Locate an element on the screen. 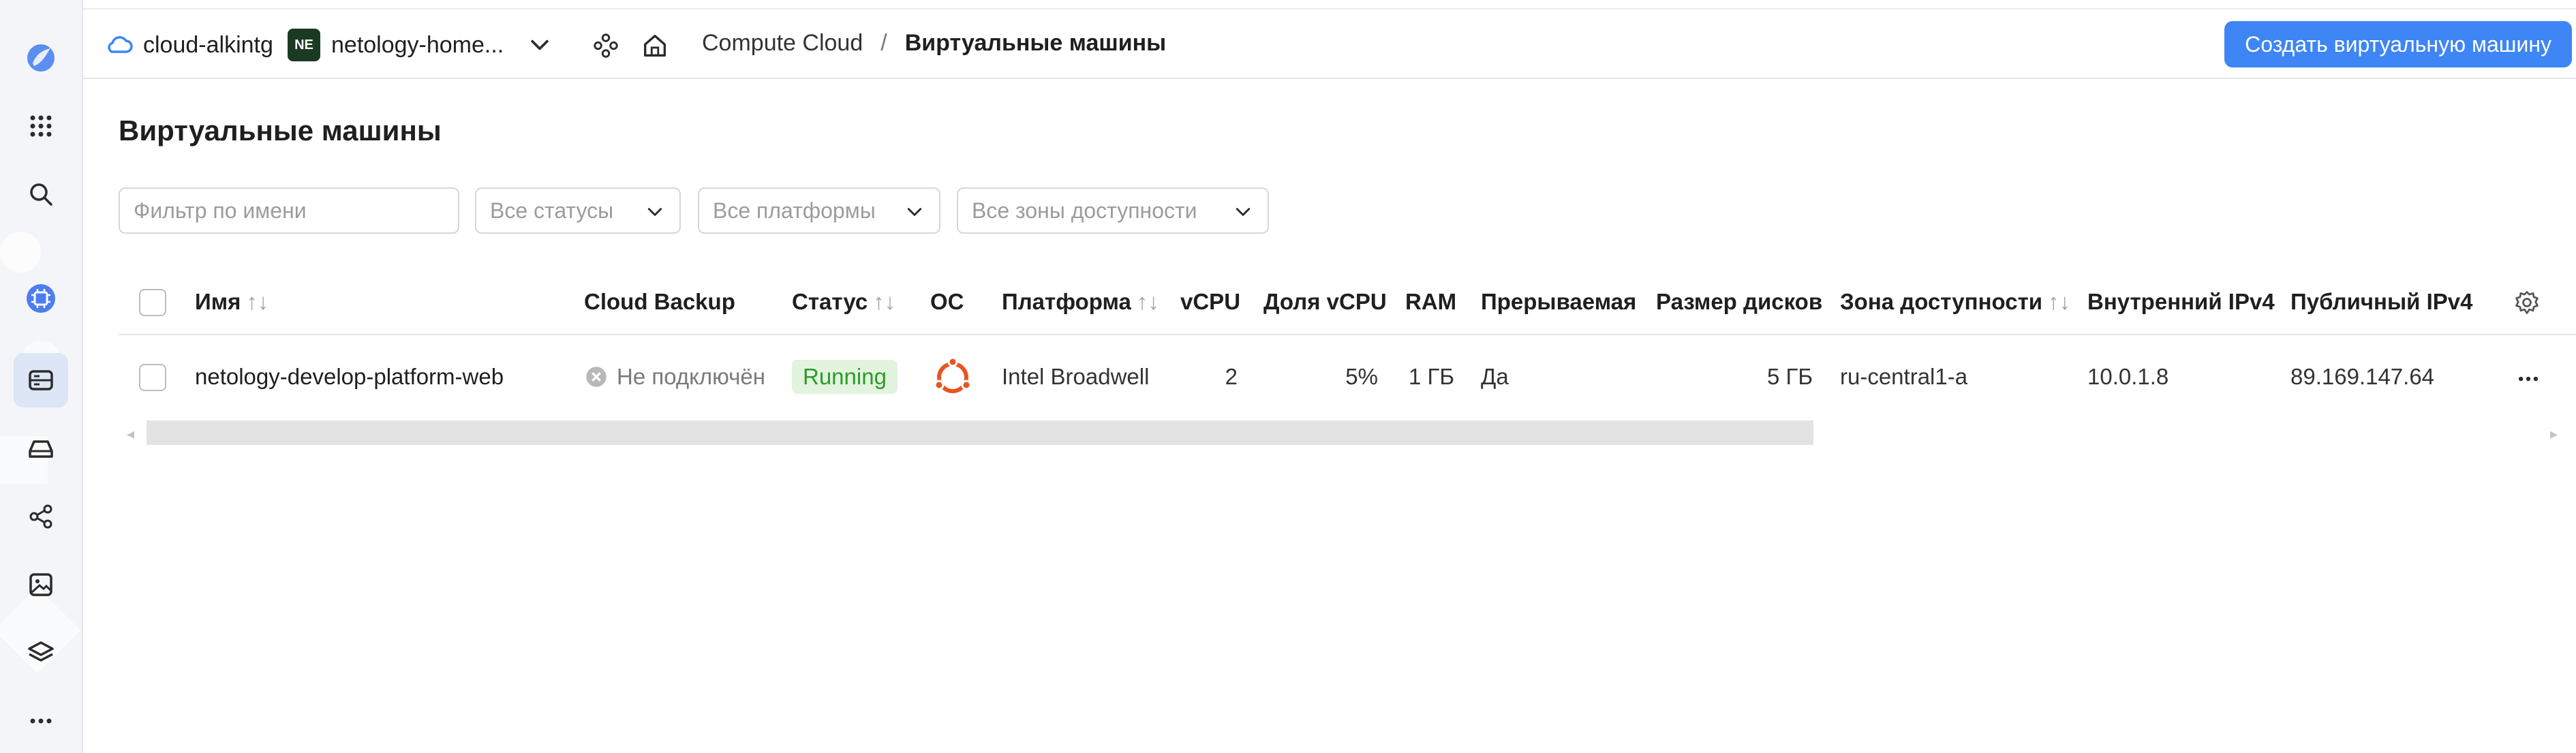  platform-filter-value: Все платформы is located at coordinates (795, 211).